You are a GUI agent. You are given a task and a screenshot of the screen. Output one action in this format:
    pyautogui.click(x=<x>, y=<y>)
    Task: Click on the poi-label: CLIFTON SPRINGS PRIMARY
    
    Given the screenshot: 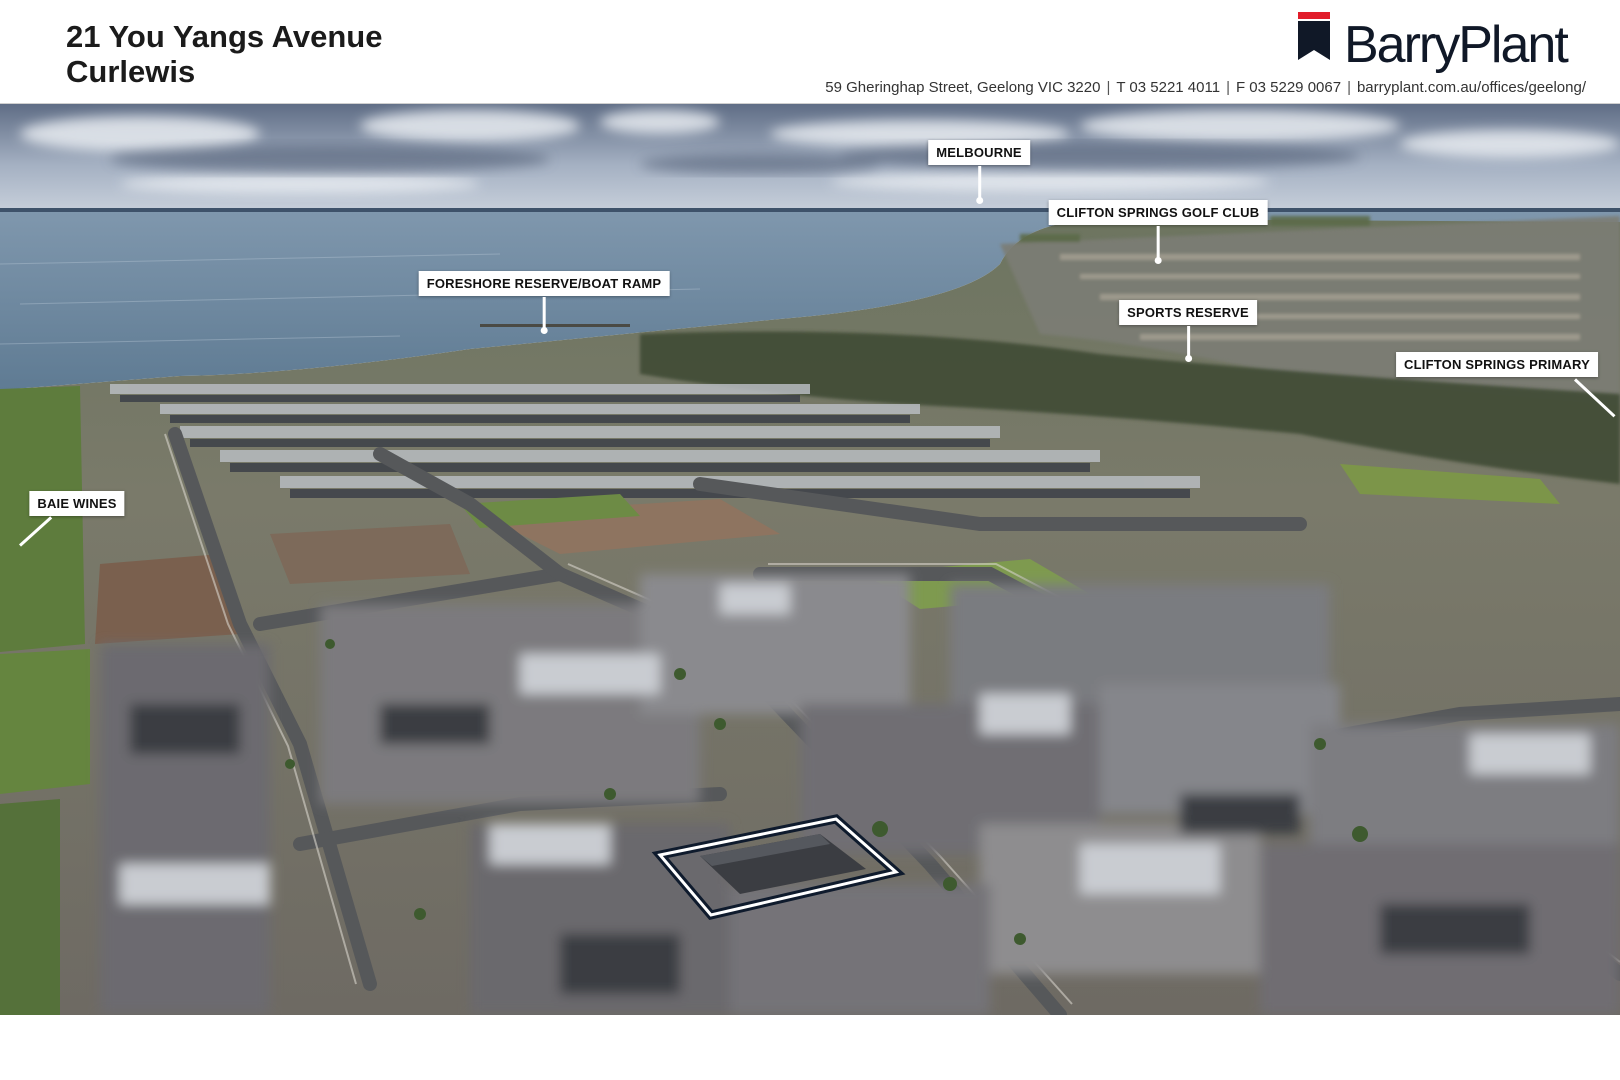 What is the action you would take?
    pyautogui.click(x=1497, y=364)
    